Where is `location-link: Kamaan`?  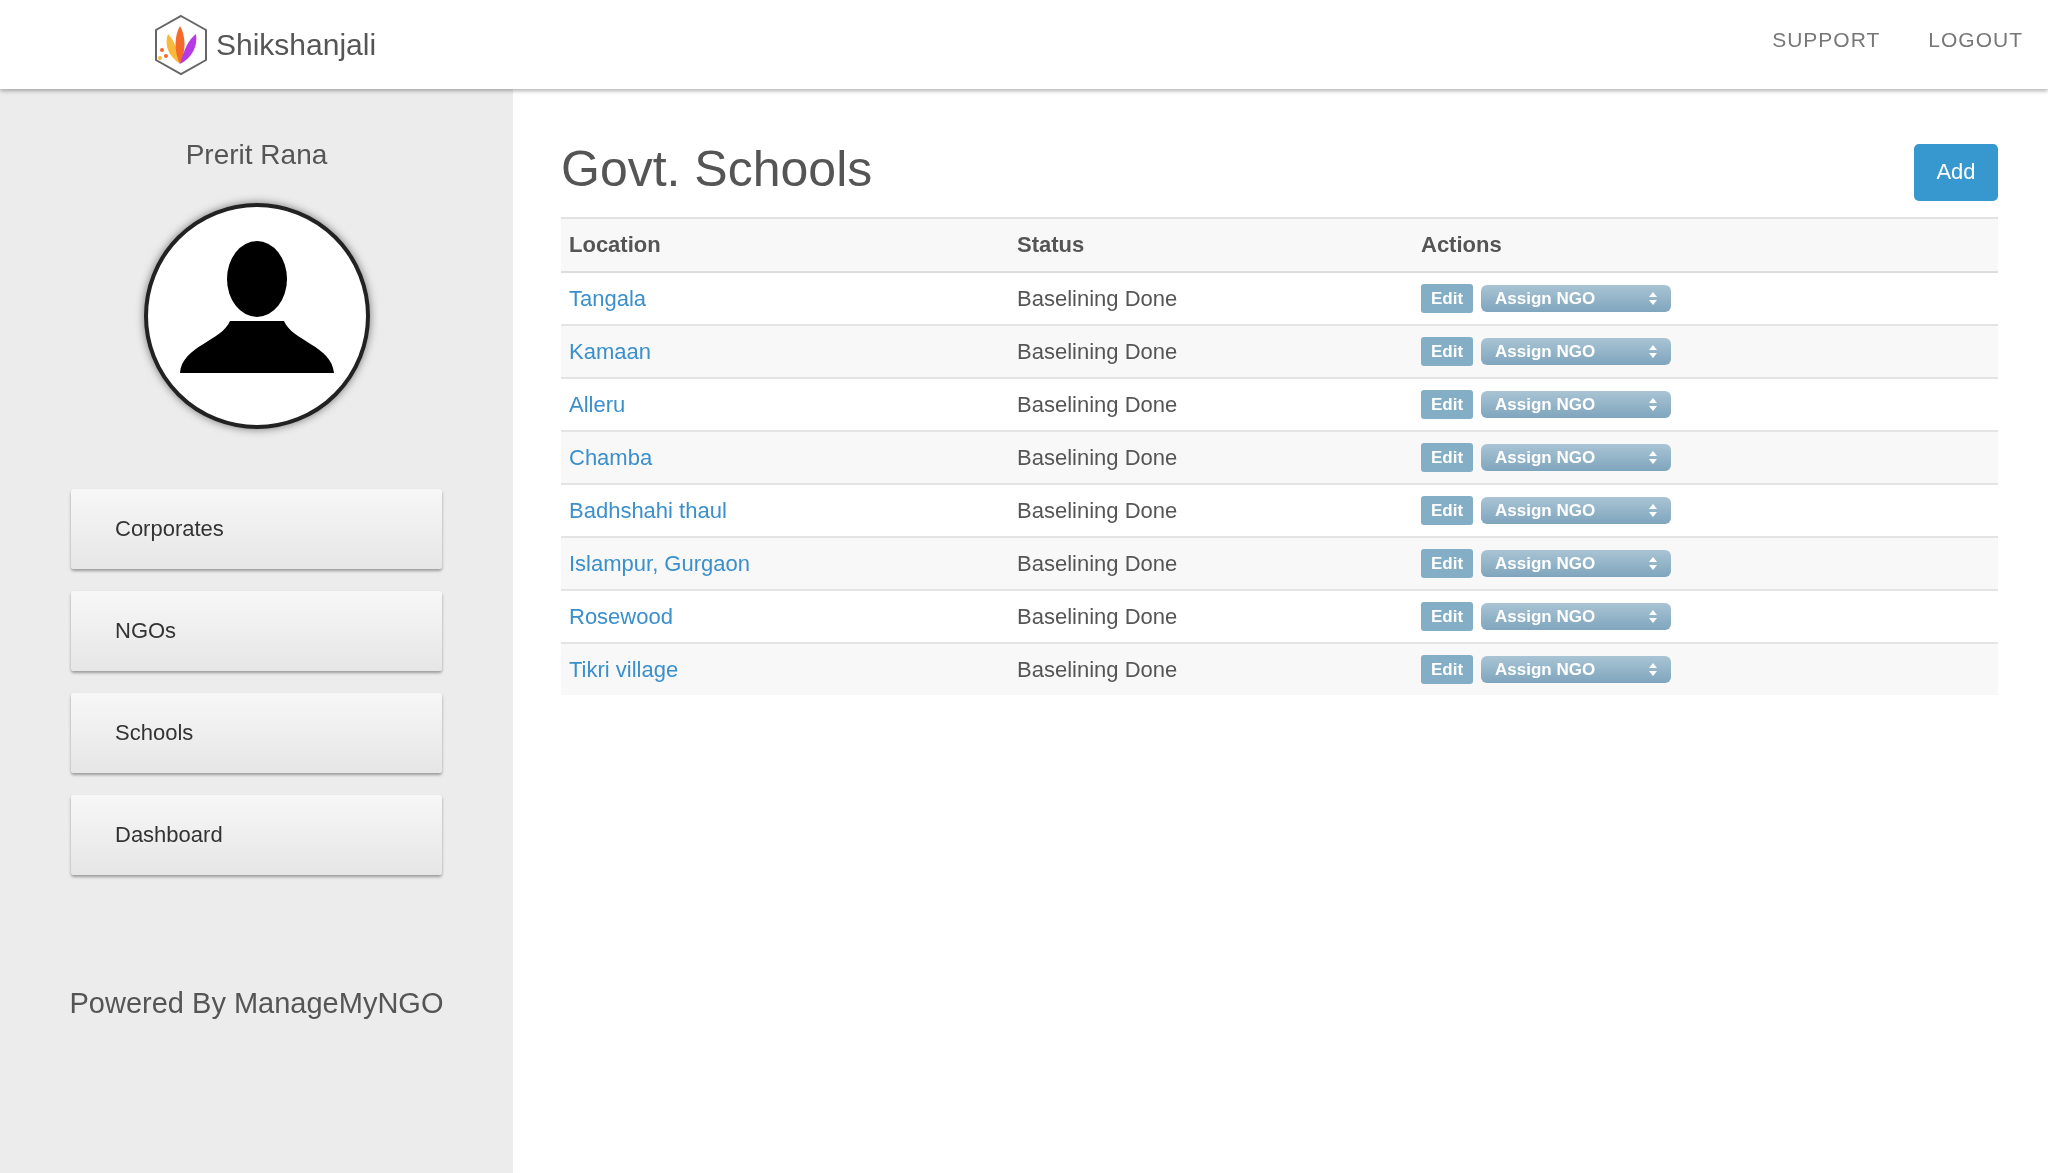
location-link: Kamaan is located at coordinates (610, 351).